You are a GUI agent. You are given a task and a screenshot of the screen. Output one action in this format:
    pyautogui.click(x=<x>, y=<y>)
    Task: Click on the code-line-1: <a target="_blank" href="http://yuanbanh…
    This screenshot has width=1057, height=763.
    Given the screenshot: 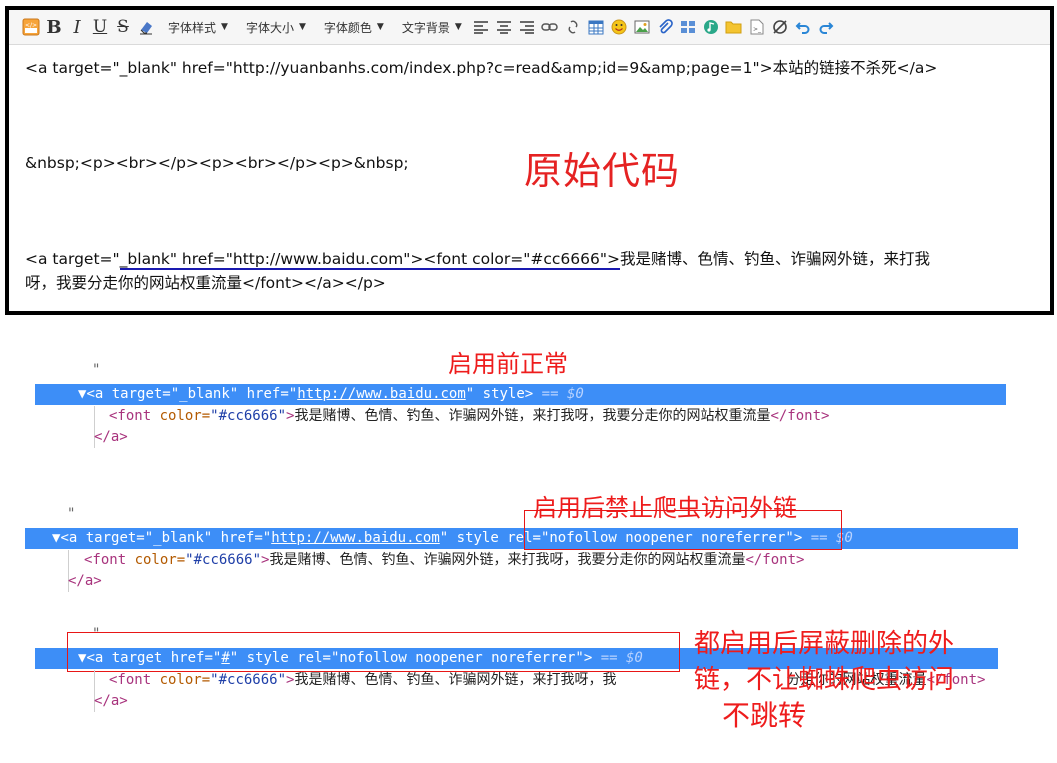 What is the action you would take?
    pyautogui.click(x=481, y=68)
    